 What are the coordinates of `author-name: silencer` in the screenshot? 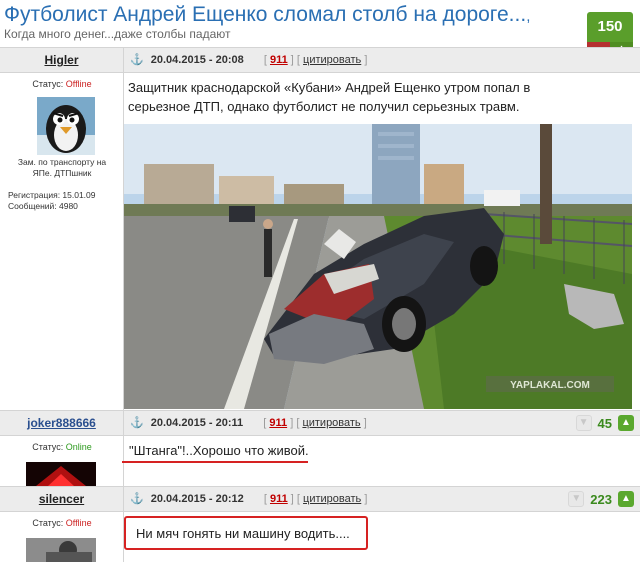 It's located at (61, 499).